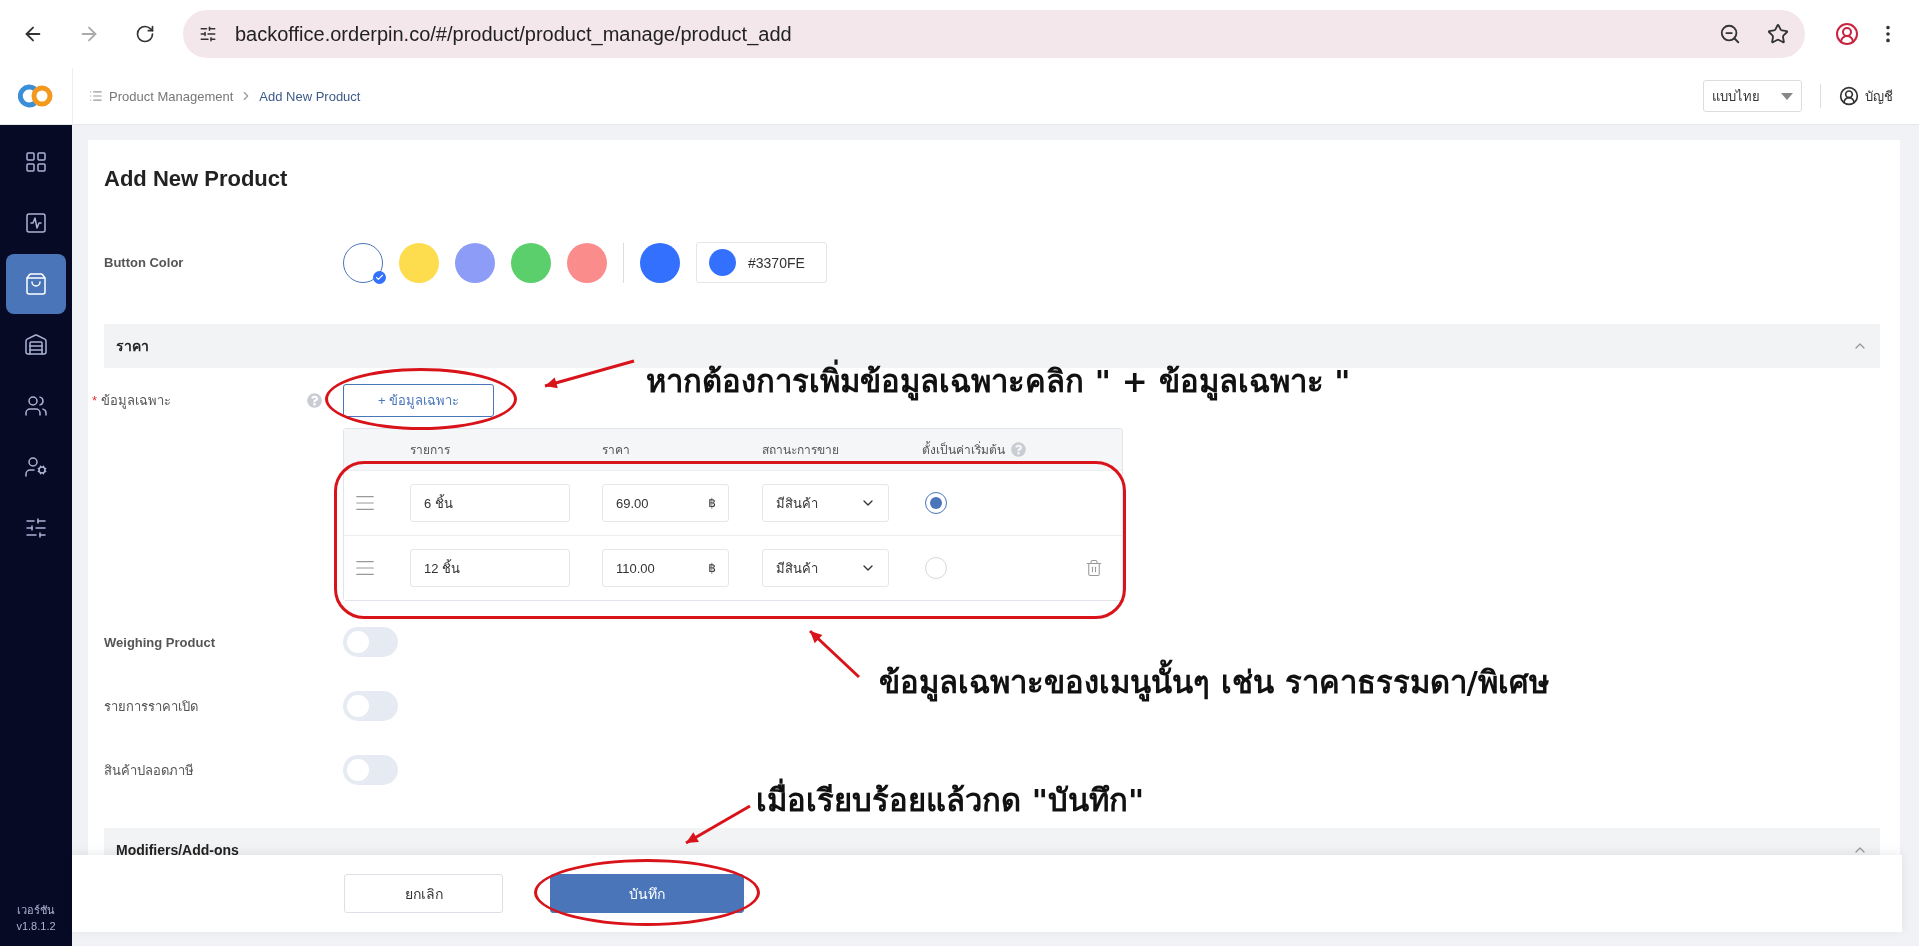  Describe the element at coordinates (665, 568) in the screenshot. I see `price-field: 110.00 ฿` at that location.